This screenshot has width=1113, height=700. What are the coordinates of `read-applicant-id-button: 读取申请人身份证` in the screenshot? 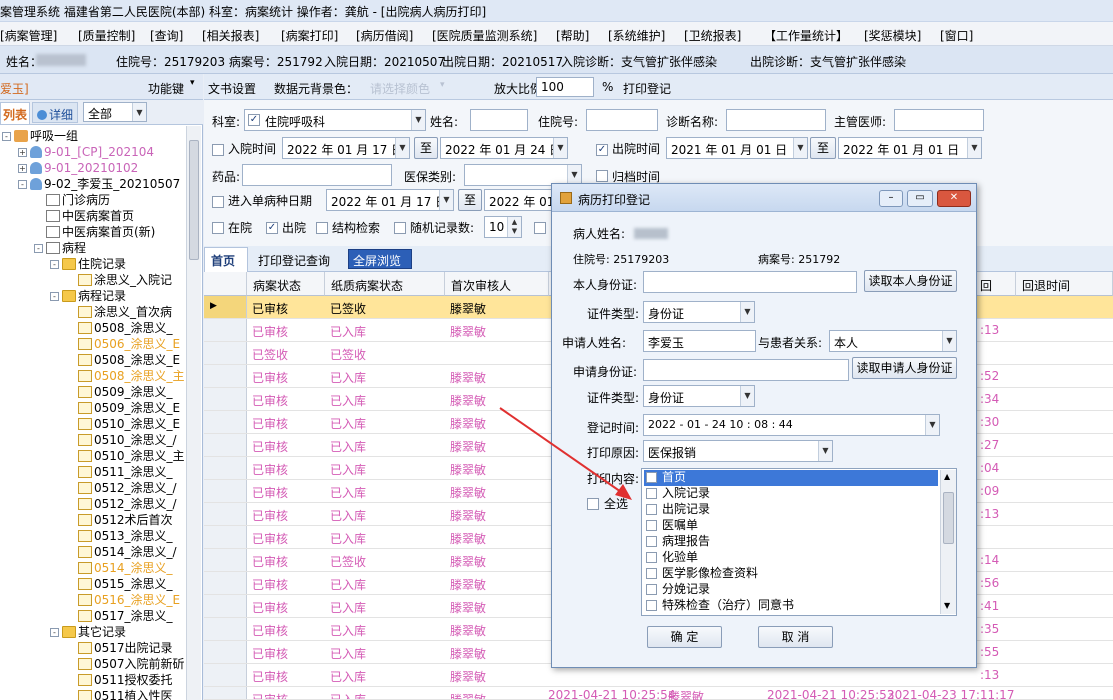 It's located at (904, 368).